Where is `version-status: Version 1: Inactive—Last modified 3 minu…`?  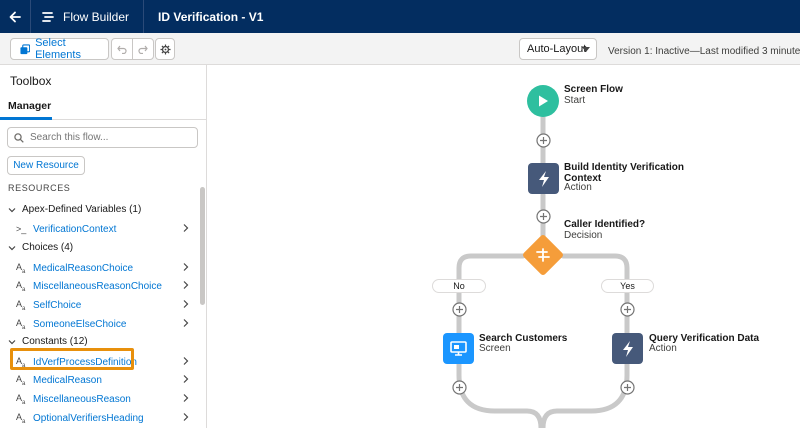
version-status: Version 1: Inactive—Last modified 3 minu… is located at coordinates (704, 51).